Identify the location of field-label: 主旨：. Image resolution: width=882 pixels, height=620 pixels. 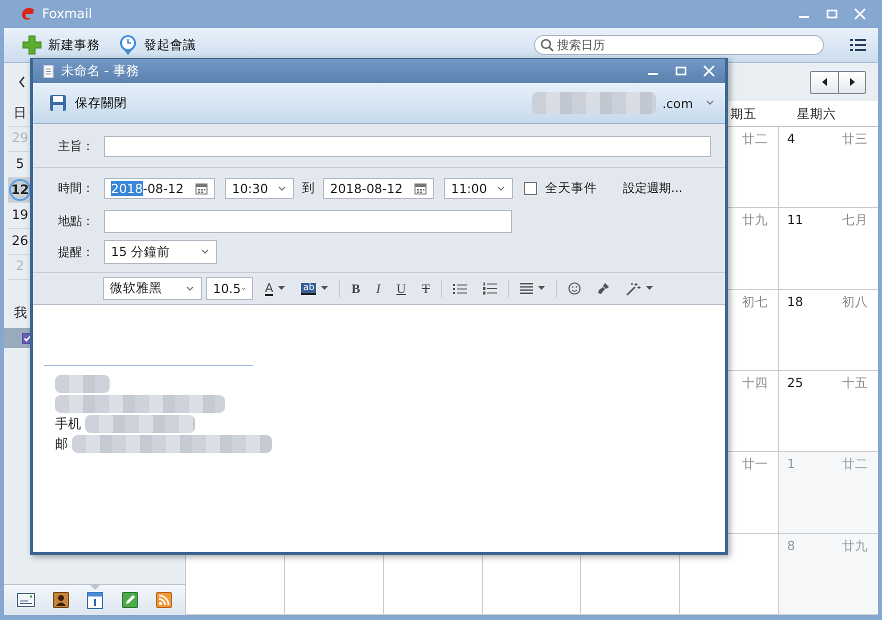
(76, 146).